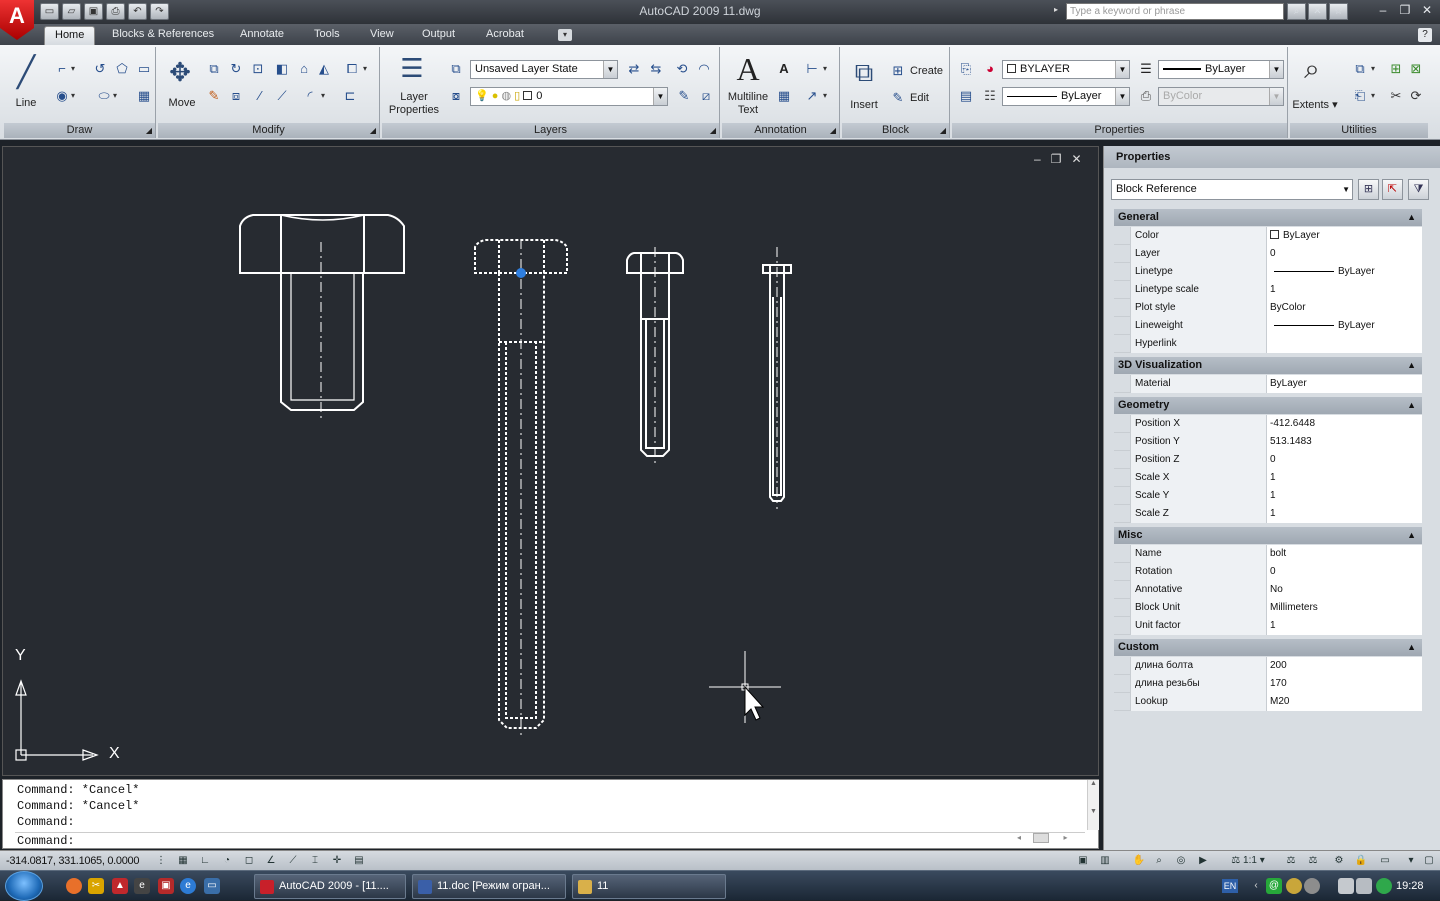  Describe the element at coordinates (1312, 69) in the screenshot. I see `zoom-extents-icon: ⌕` at that location.